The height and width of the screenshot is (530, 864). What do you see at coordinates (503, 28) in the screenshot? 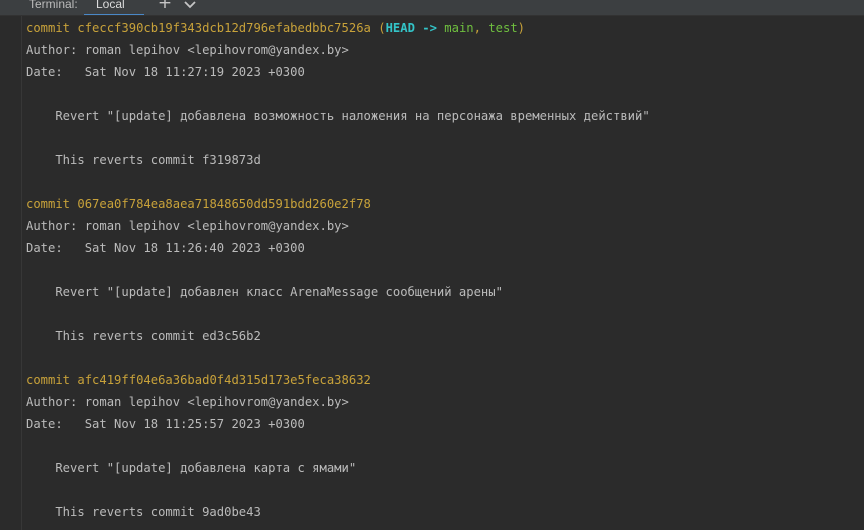
I see `branch-ref: test` at bounding box center [503, 28].